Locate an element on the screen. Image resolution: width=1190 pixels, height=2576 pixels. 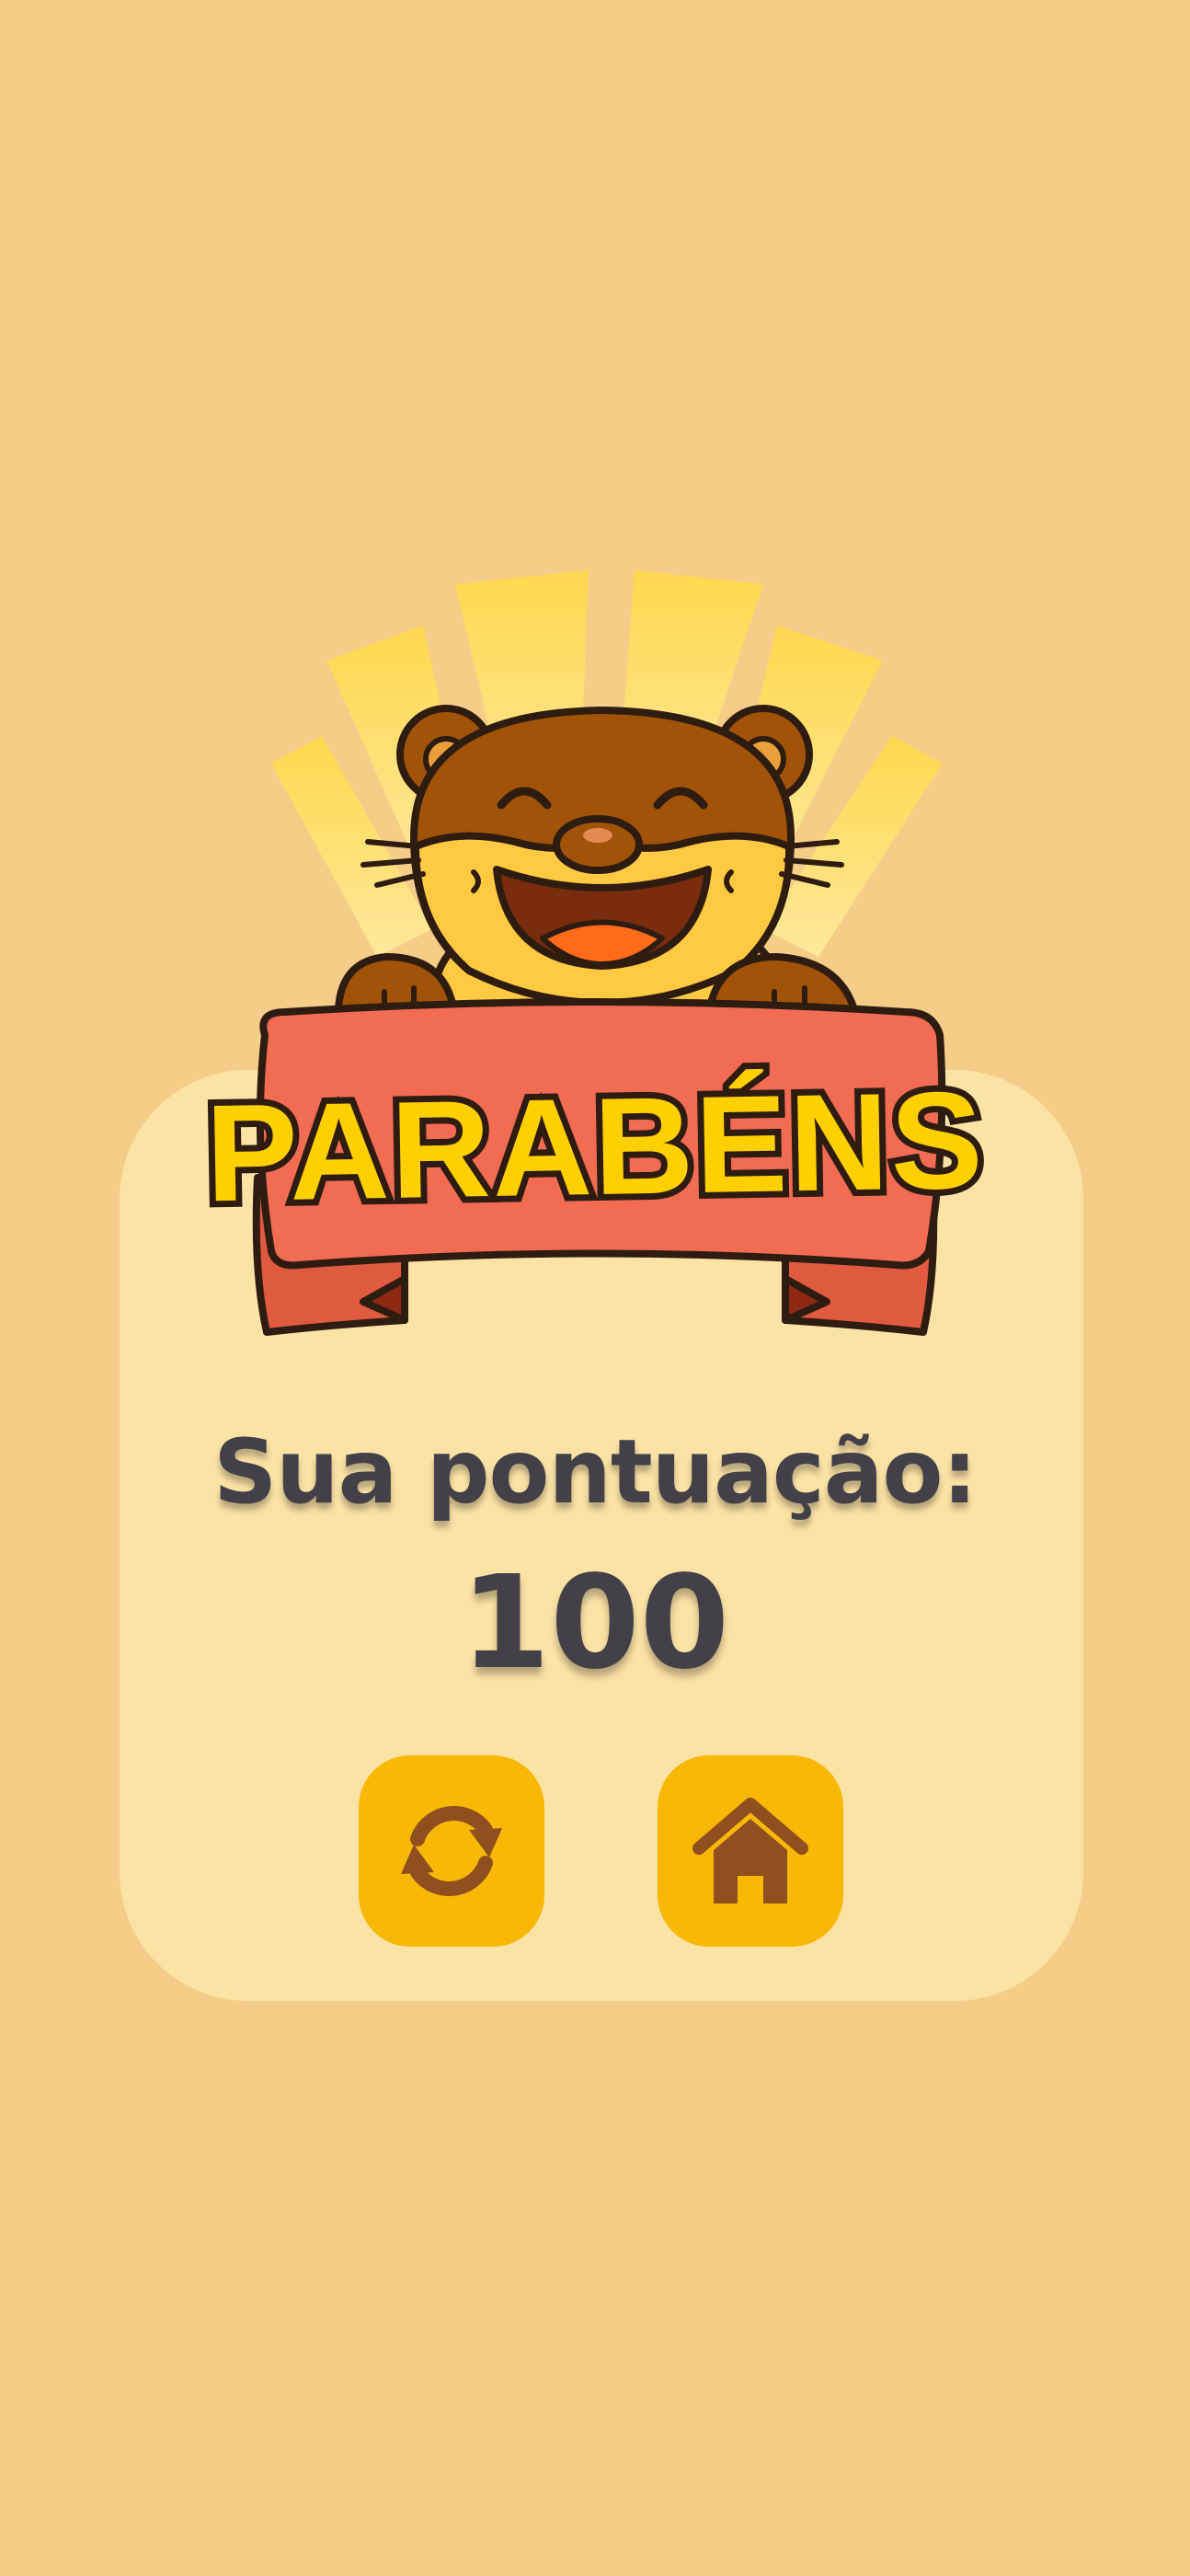
score-value: 100 is located at coordinates (595, 1623).